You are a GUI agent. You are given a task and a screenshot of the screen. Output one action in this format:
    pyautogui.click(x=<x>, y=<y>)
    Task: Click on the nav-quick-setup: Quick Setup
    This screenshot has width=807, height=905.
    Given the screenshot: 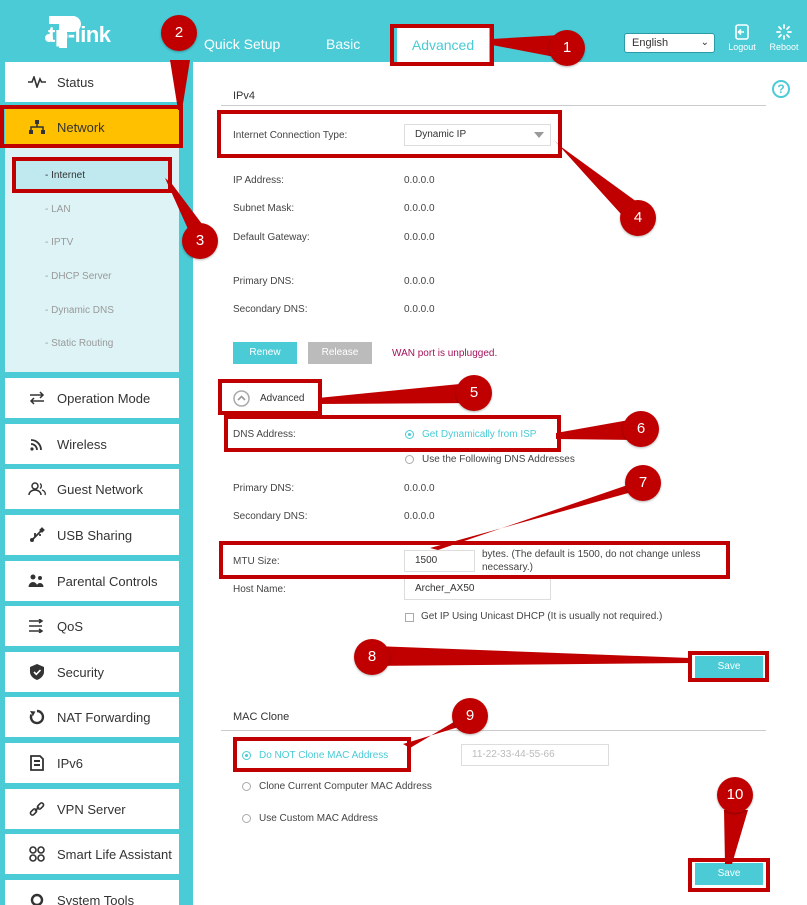 What is the action you would take?
    pyautogui.click(x=242, y=44)
    